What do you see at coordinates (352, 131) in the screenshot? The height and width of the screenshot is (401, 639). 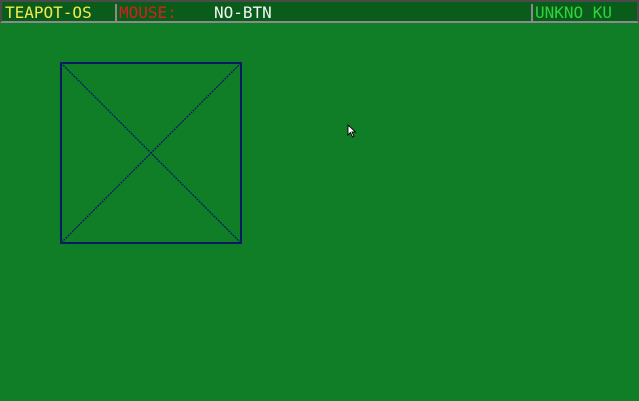 I see `arrow-cursor-icon` at bounding box center [352, 131].